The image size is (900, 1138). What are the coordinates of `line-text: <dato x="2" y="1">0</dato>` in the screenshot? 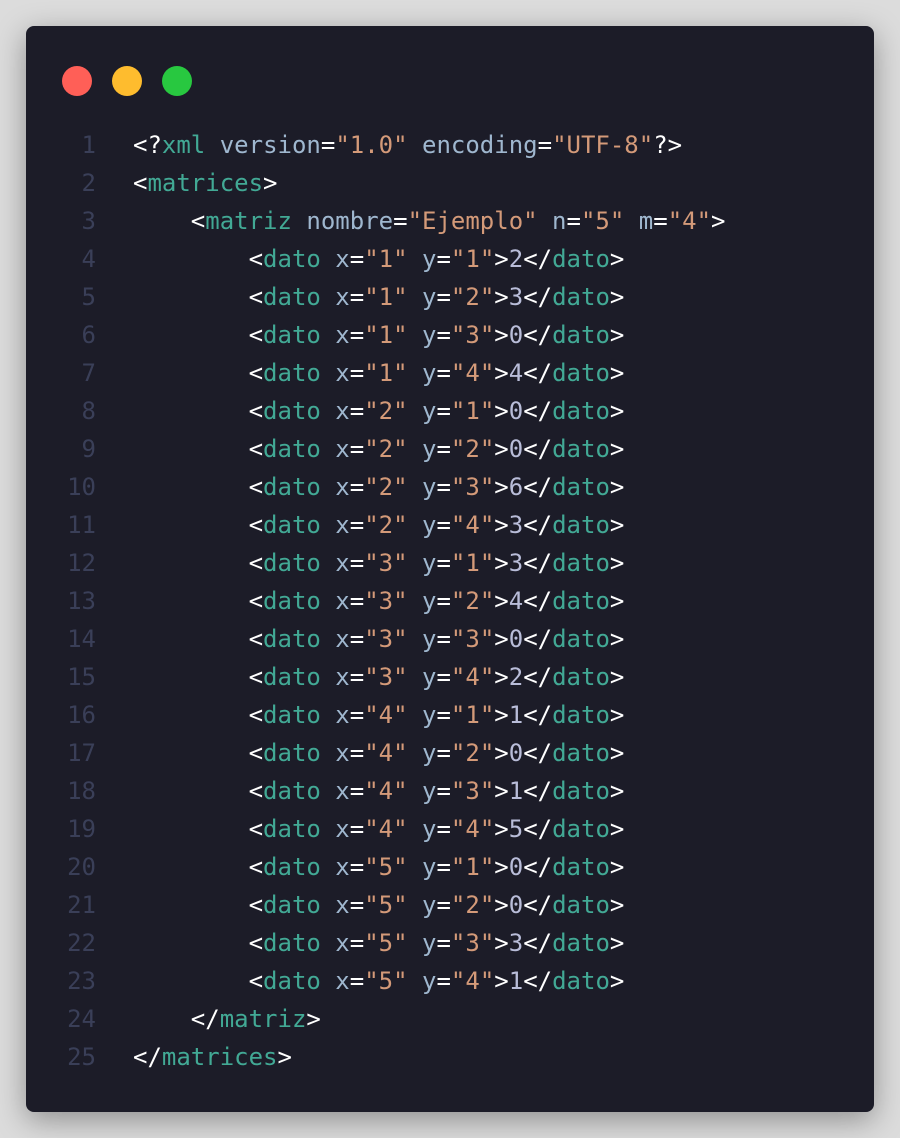 It's located at (379, 411).